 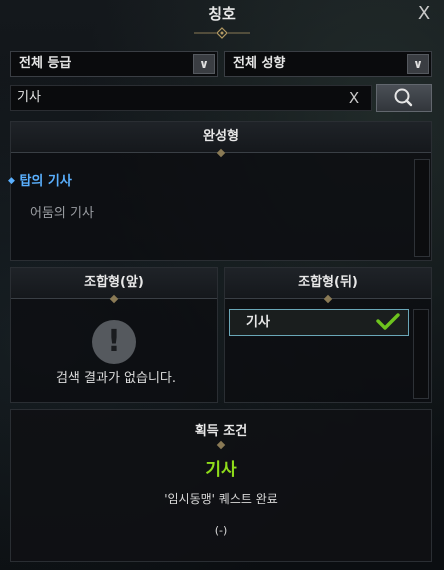 What do you see at coordinates (191, 98) in the screenshot?
I see `search-input: 기사 X` at bounding box center [191, 98].